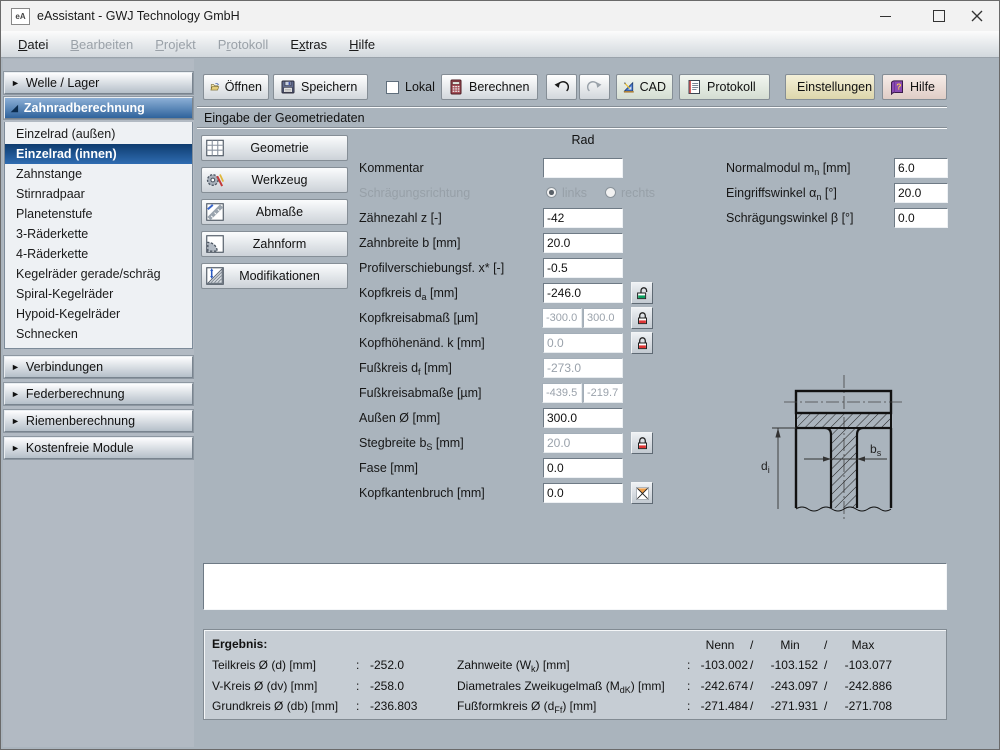 The height and width of the screenshot is (750, 1000). What do you see at coordinates (583, 268) in the screenshot?
I see `profilverschiebung-input` at bounding box center [583, 268].